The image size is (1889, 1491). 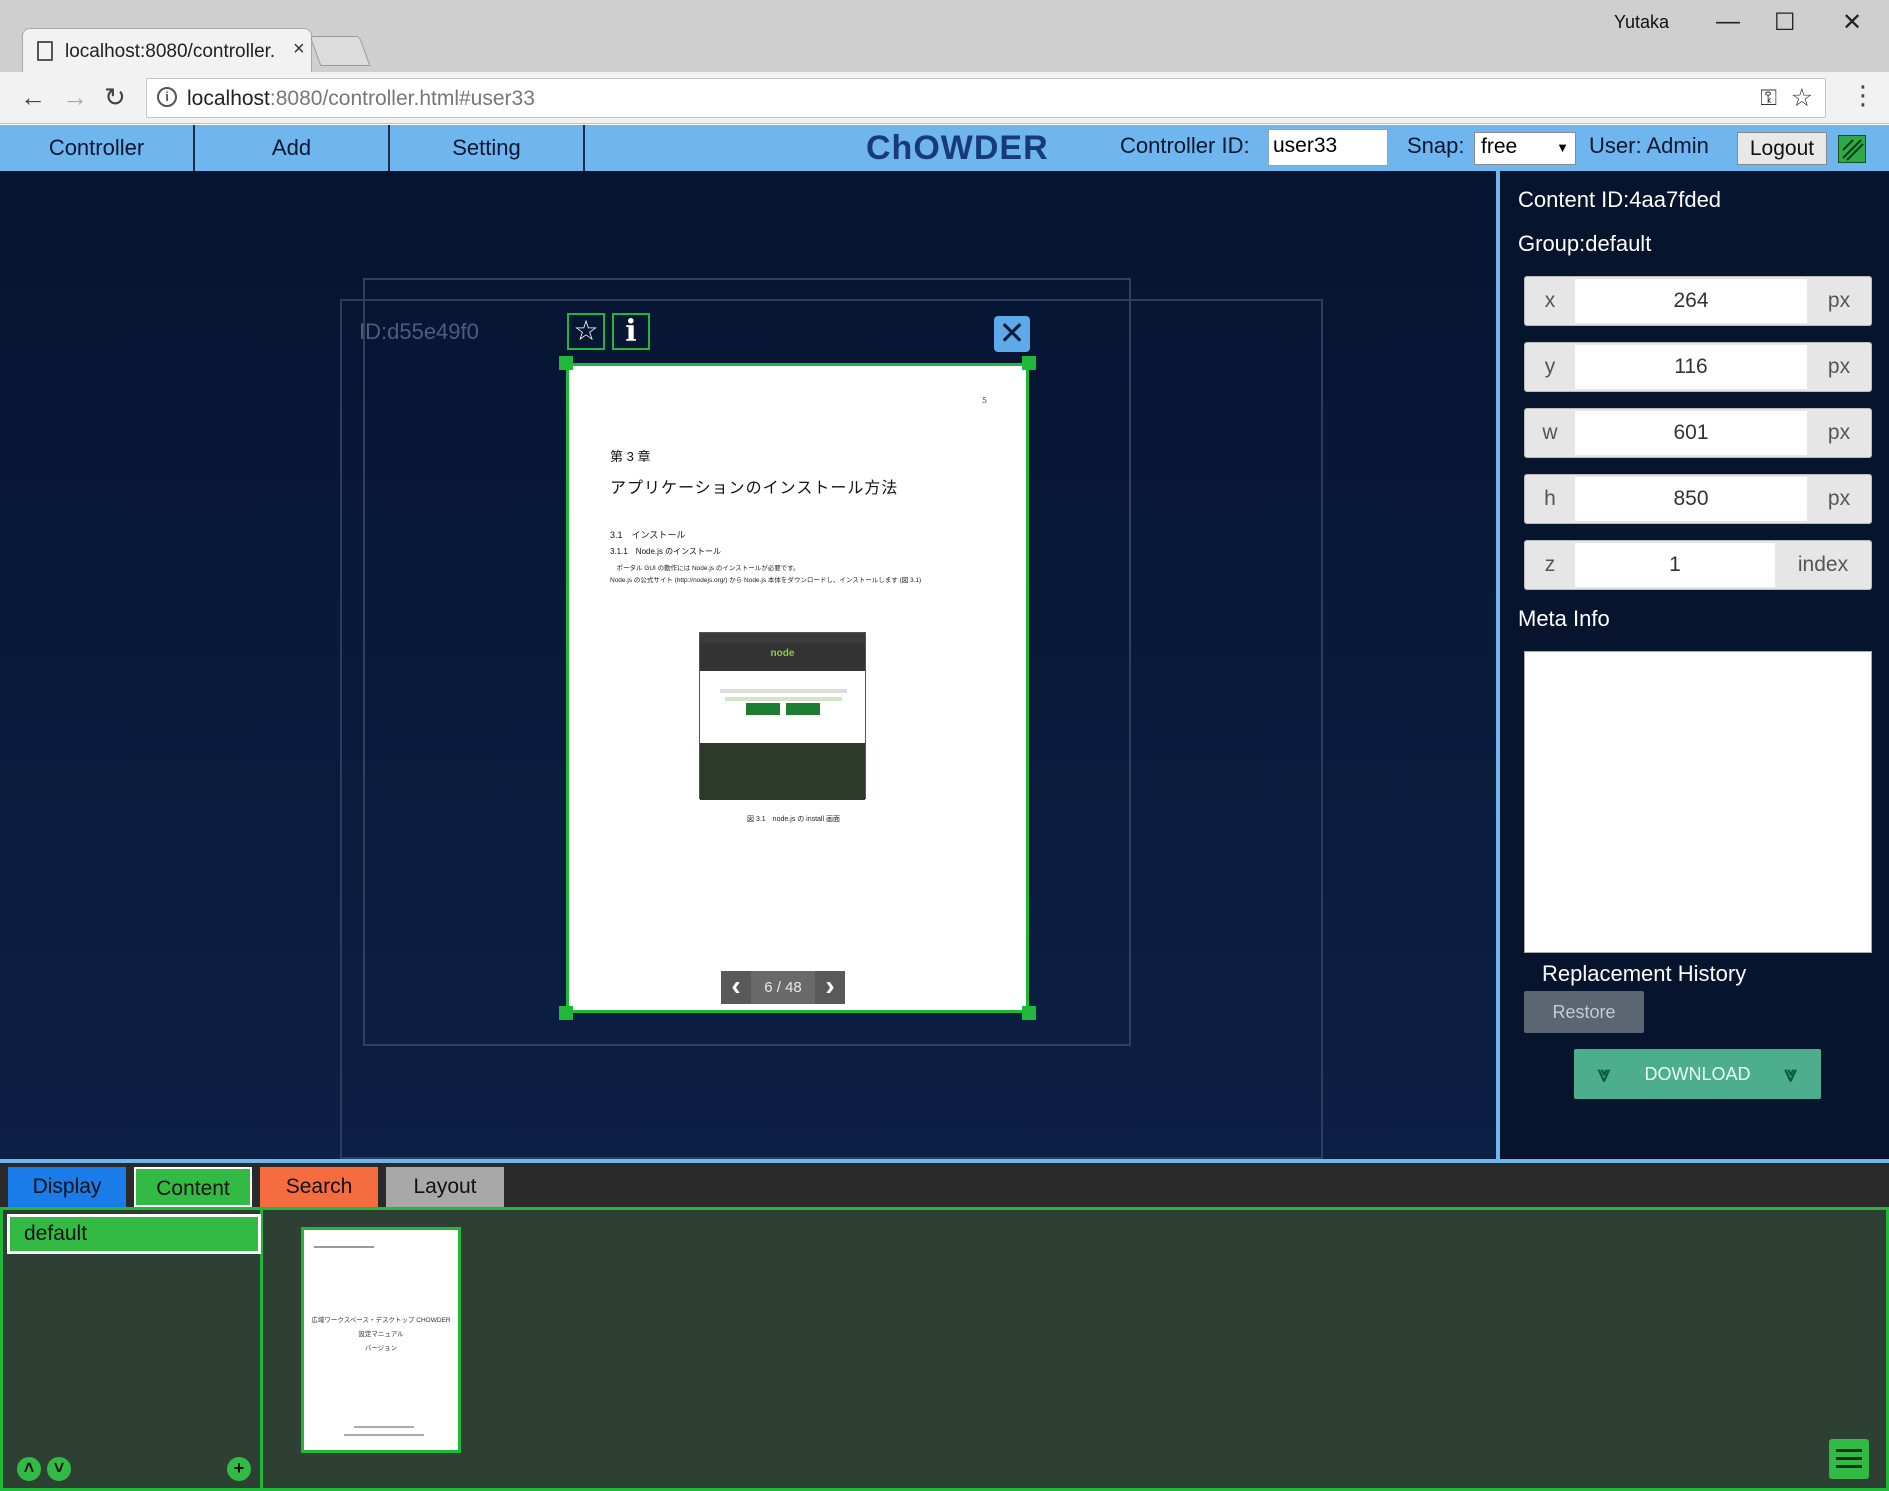 What do you see at coordinates (665, 551) in the screenshot?
I see `document-subsection: 3.1.1 Node.js のインストール` at bounding box center [665, 551].